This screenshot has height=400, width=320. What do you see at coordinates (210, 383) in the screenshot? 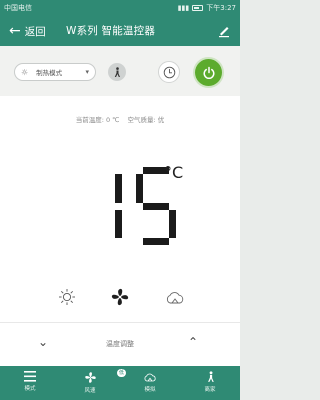
I see `nav-item-away: 离家` at bounding box center [210, 383].